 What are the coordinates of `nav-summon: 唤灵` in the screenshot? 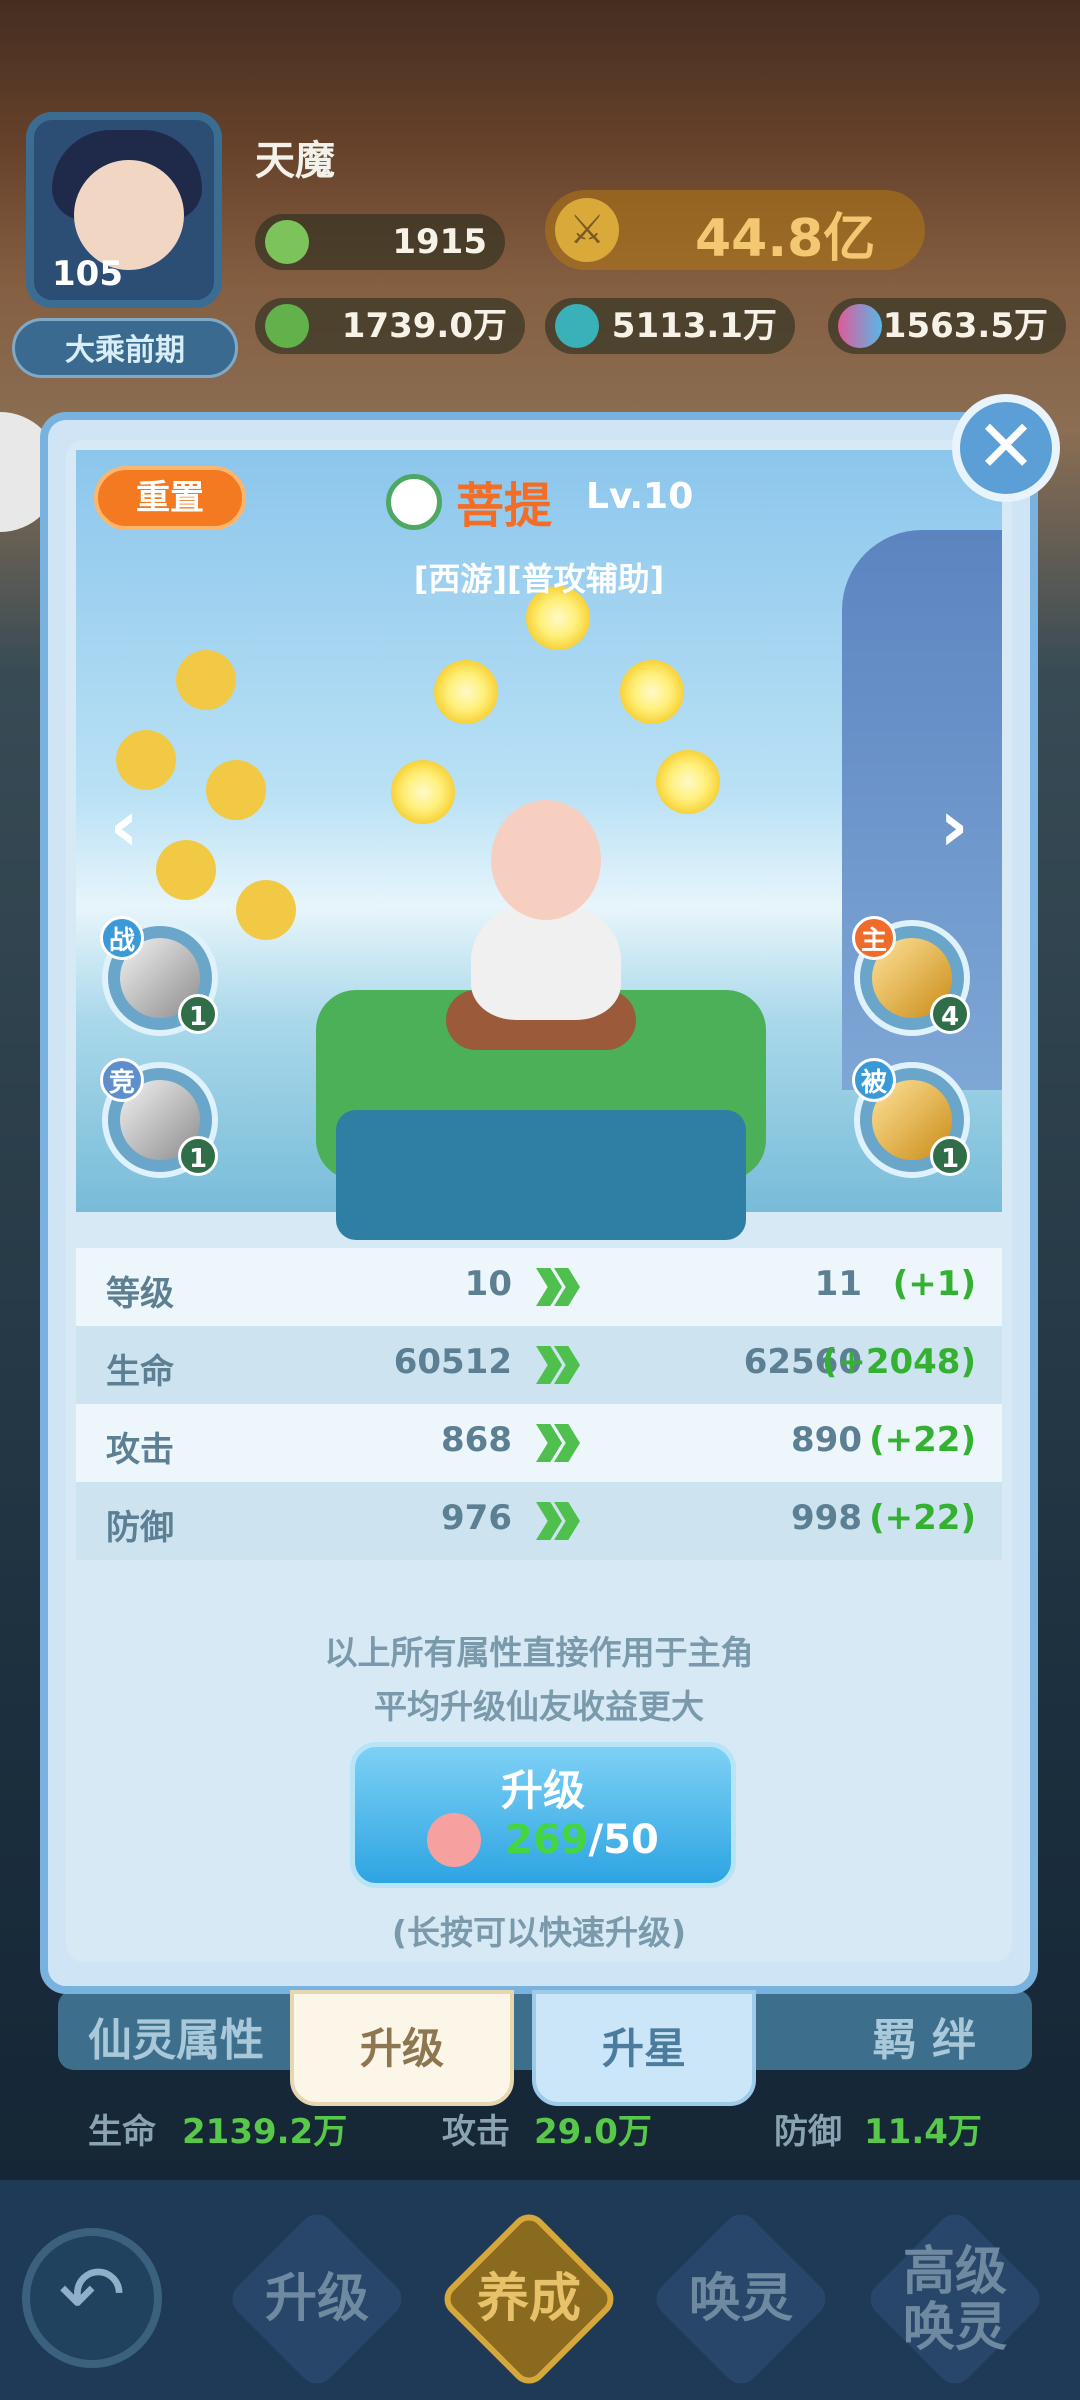 It's located at (741, 2299).